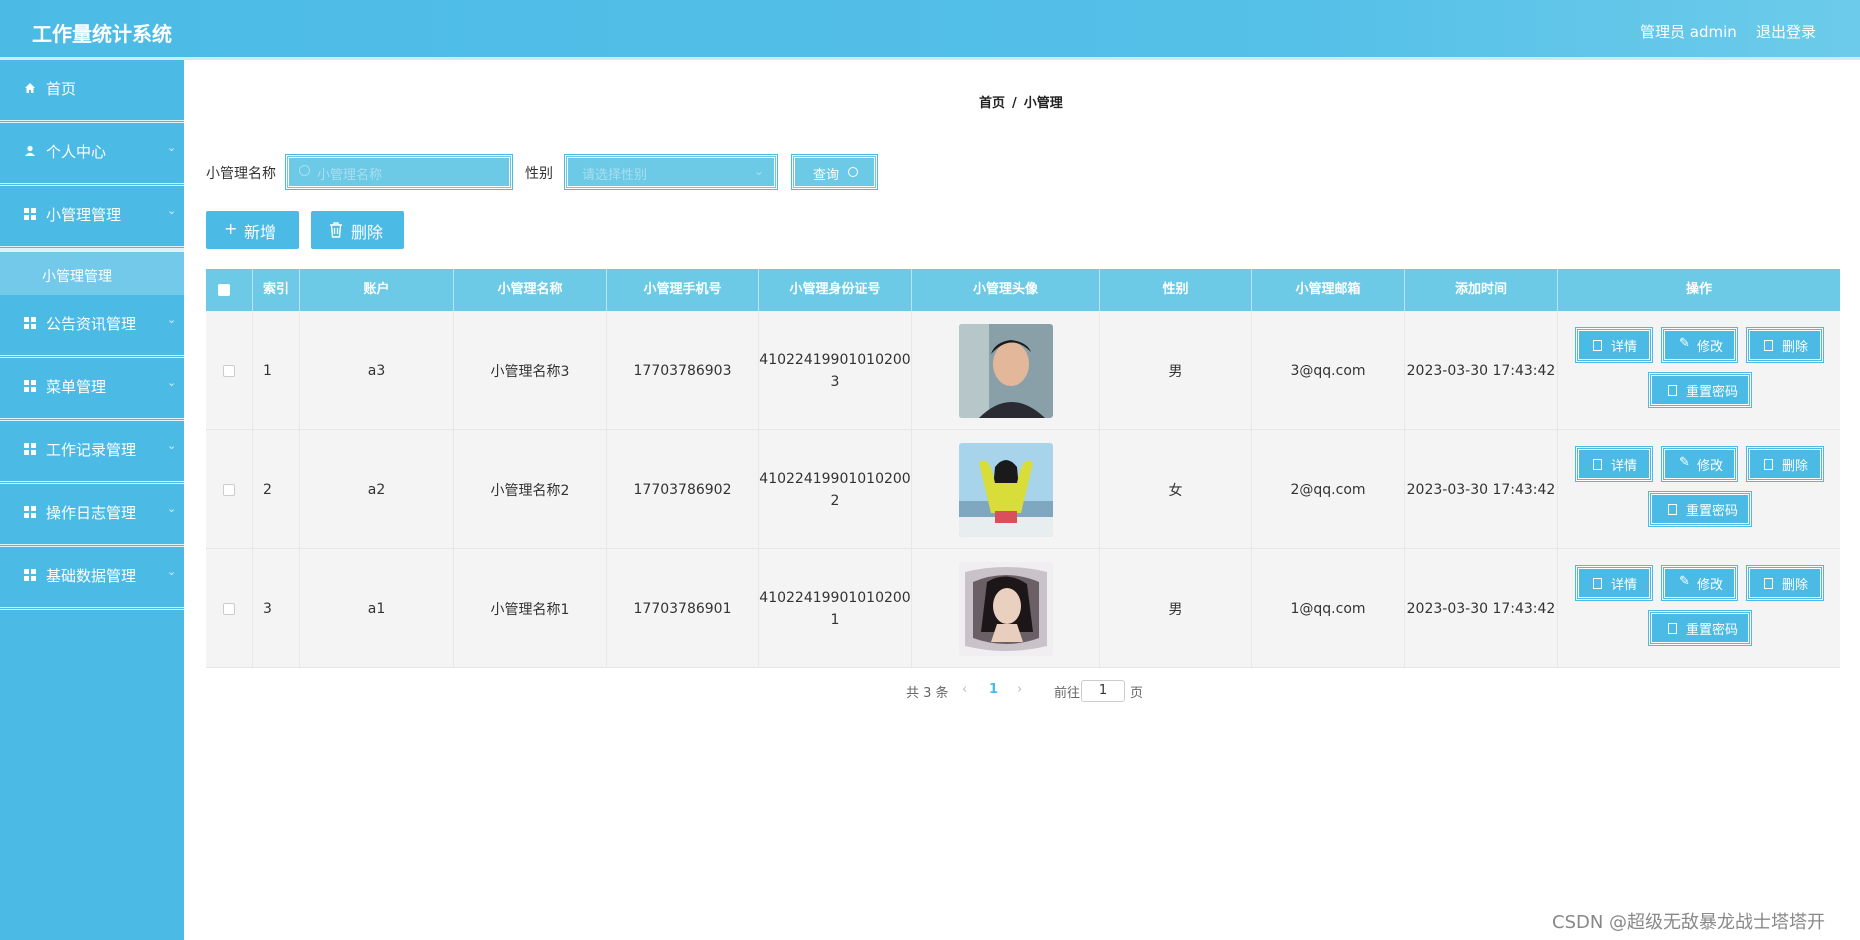 The height and width of the screenshot is (940, 1860). What do you see at coordinates (539, 174) in the screenshot?
I see `gender-label: 性别` at bounding box center [539, 174].